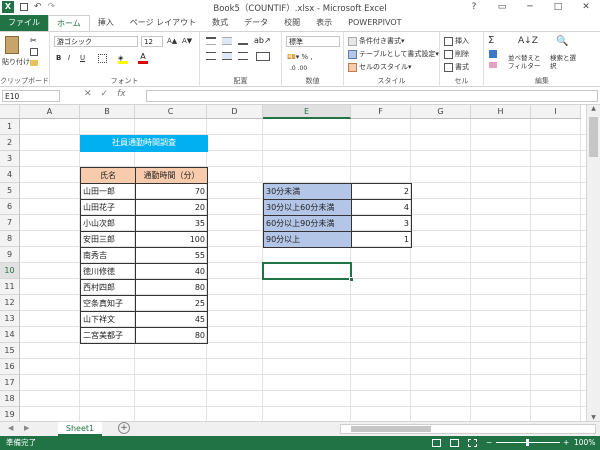  I want to click on tab-formulas: 数式, so click(220, 23).